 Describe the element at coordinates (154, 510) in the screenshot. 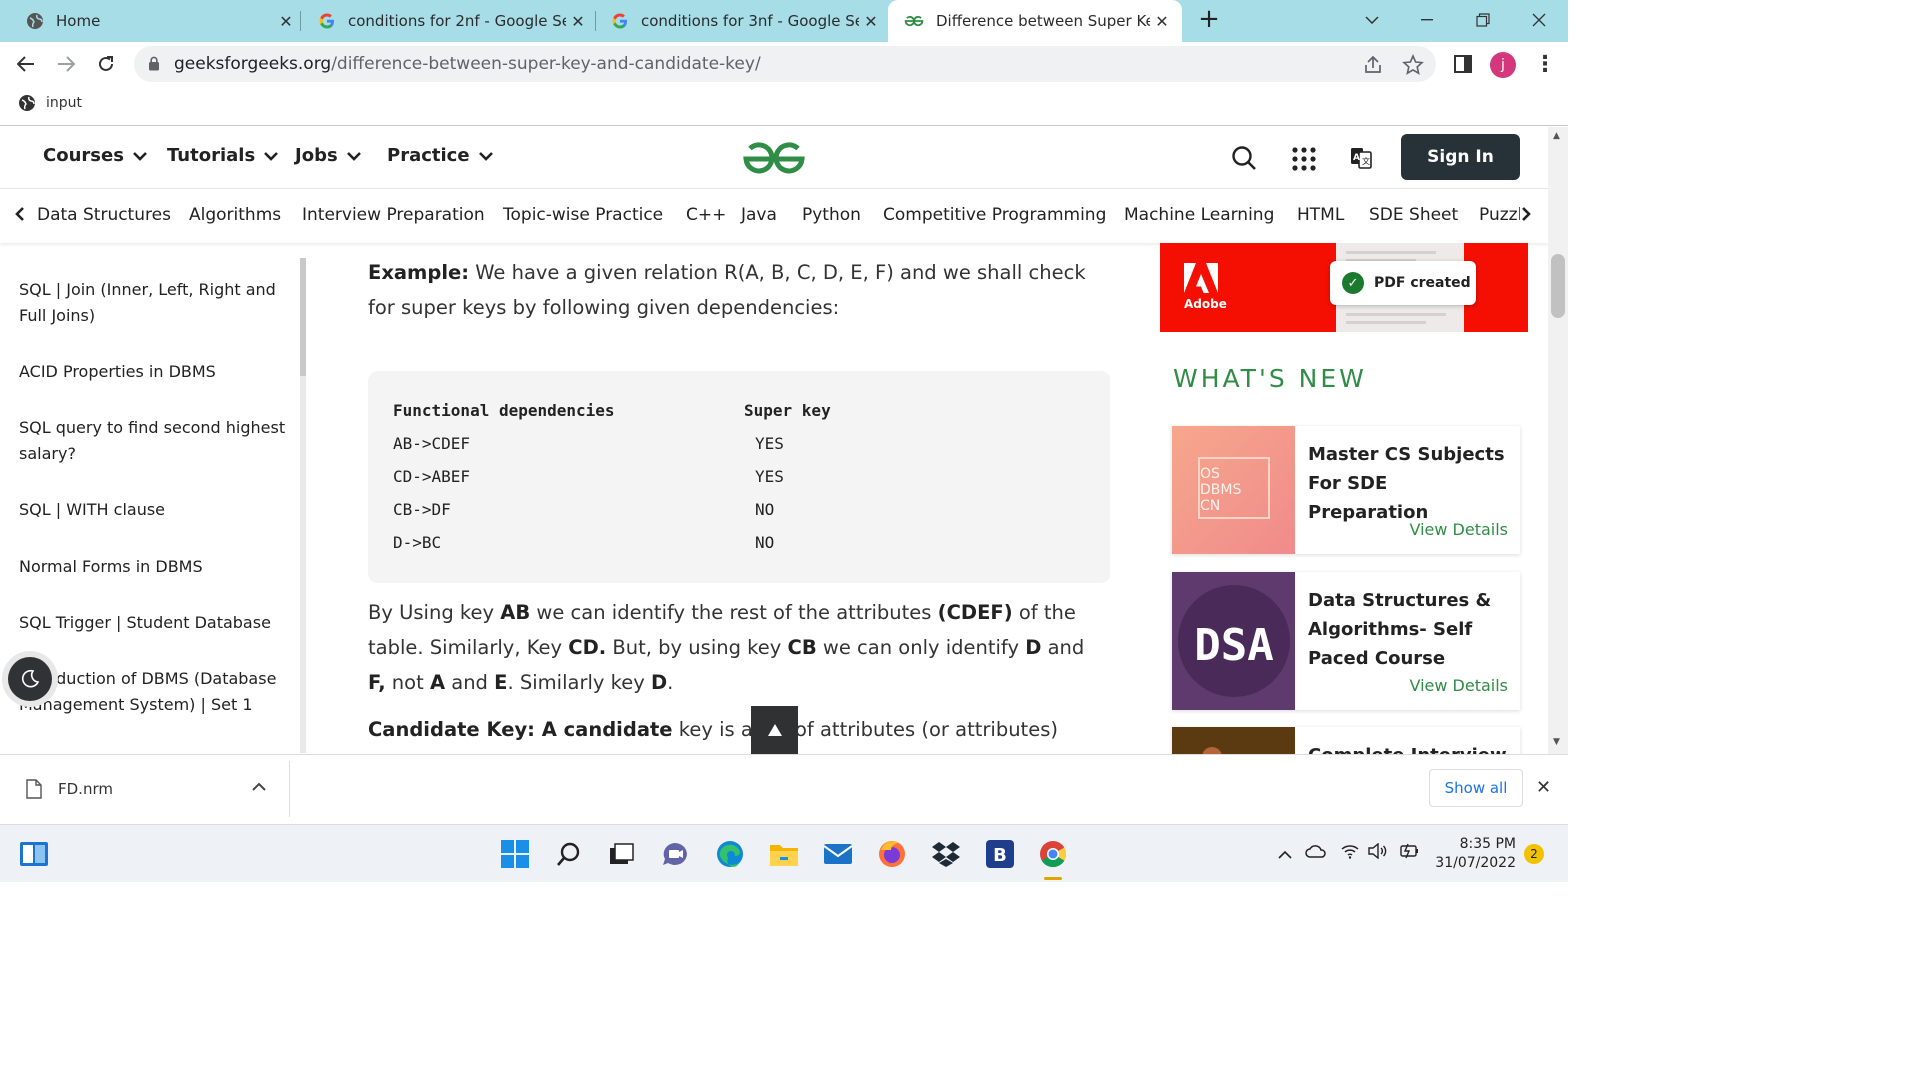

I see `sidebar-item: SQL | WITH clause` at that location.